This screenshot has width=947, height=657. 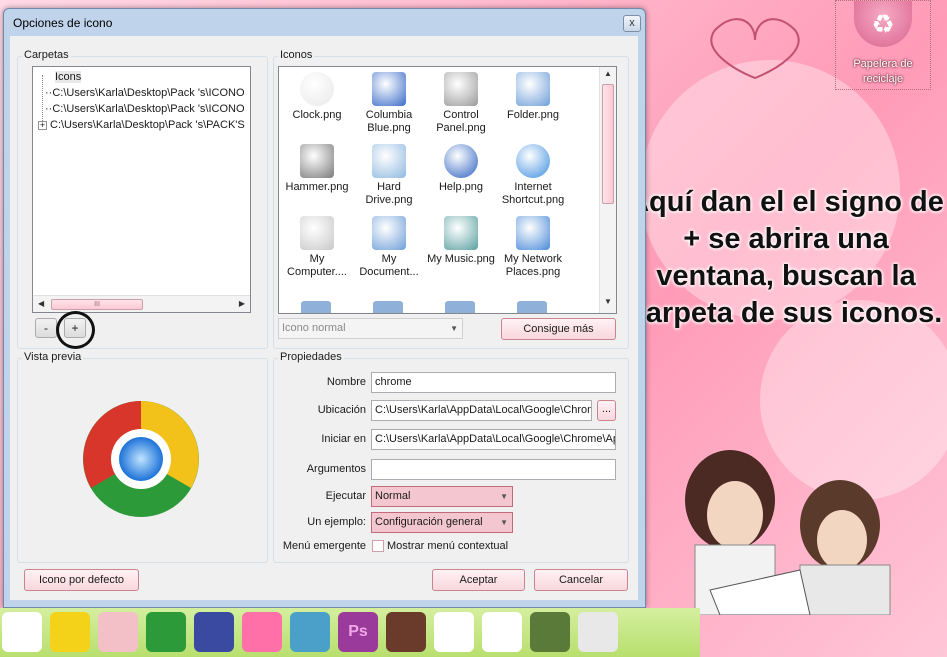 I want to click on icon-item: Clock.png, so click(x=317, y=97).